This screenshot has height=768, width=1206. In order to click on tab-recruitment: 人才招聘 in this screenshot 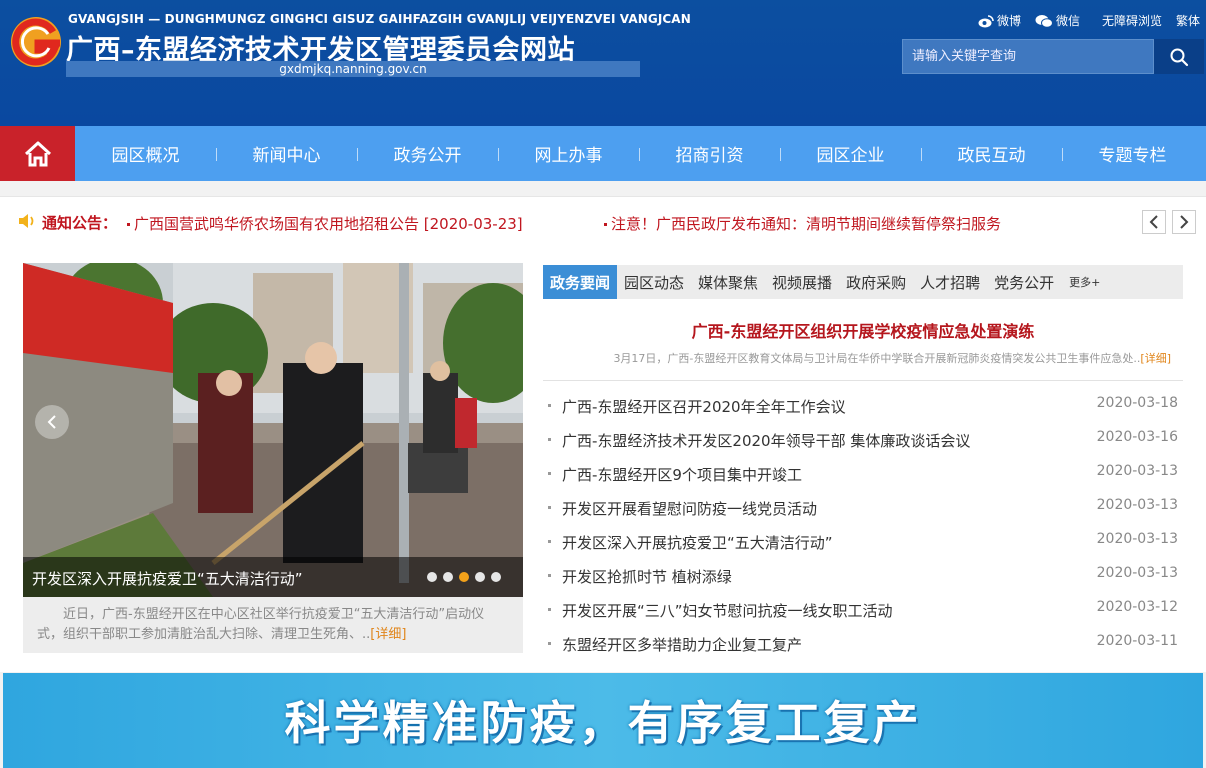, I will do `click(950, 282)`.